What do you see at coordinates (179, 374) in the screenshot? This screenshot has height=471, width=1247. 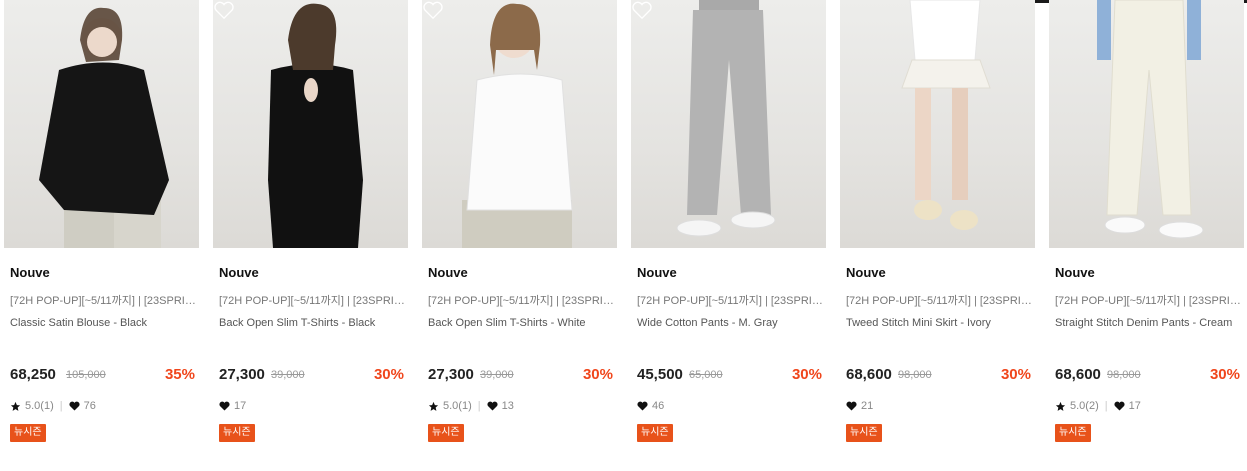 I see `discount-rate: 35%` at bounding box center [179, 374].